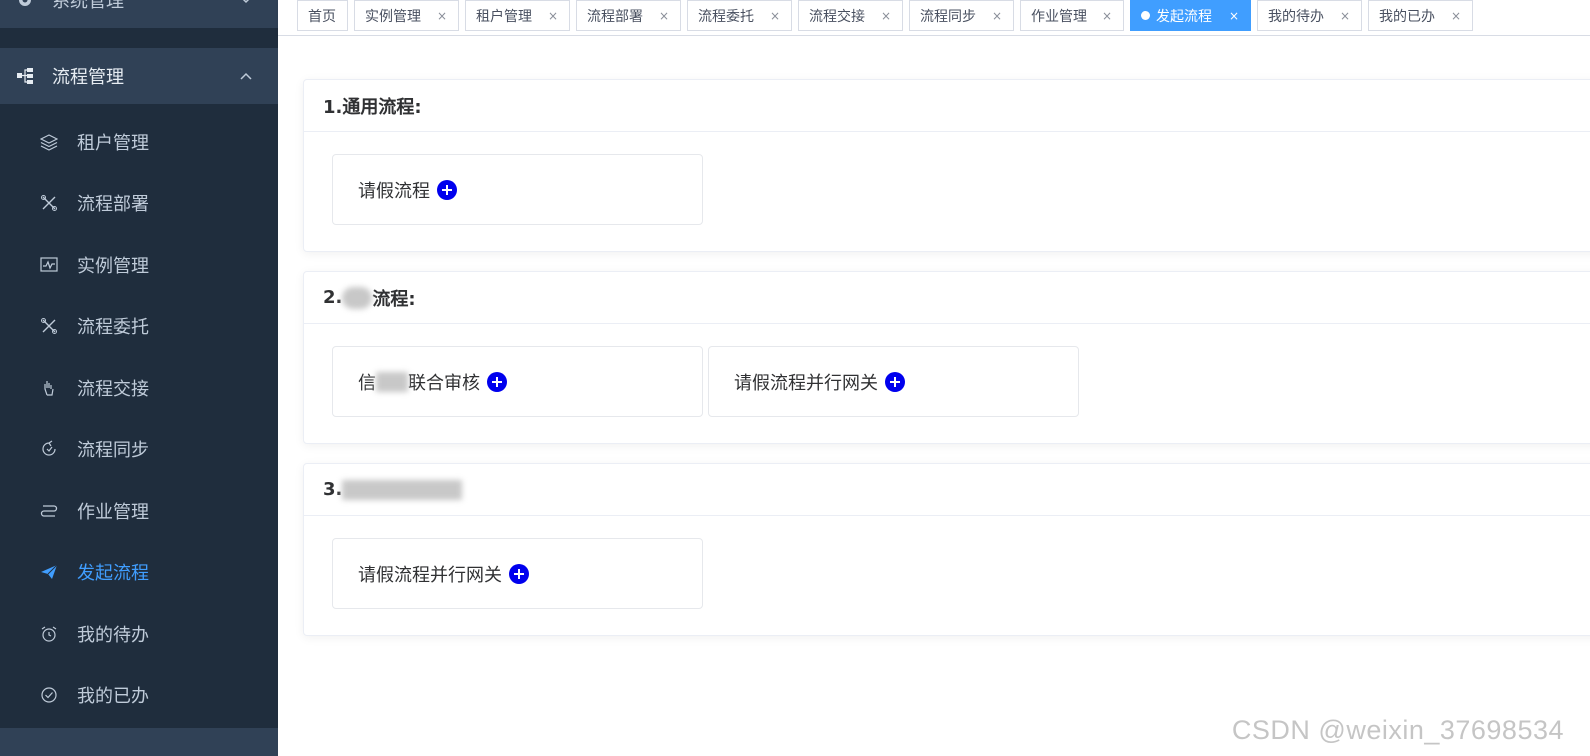  Describe the element at coordinates (49, 448) in the screenshot. I see `sync-icon` at that location.